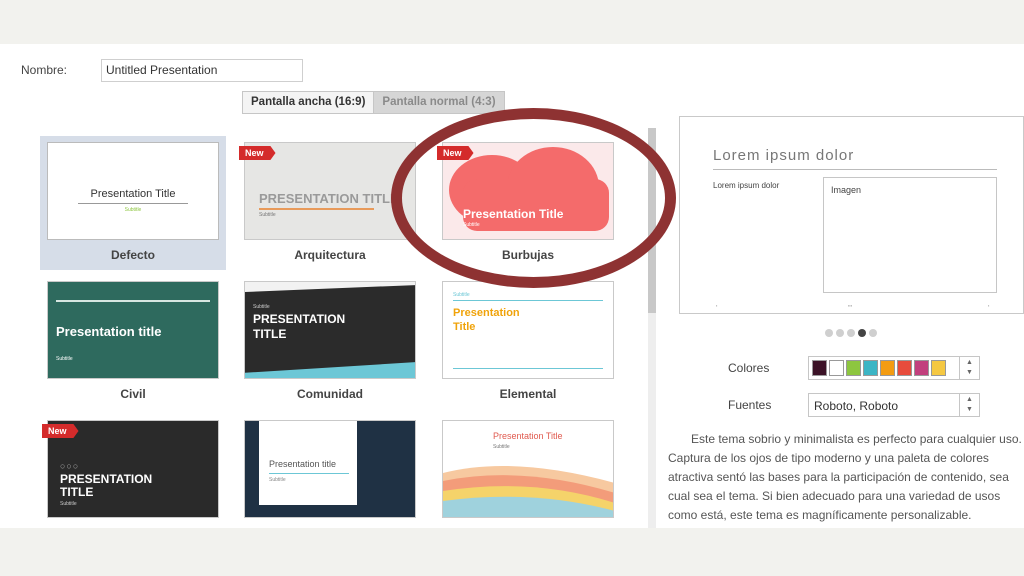 This screenshot has width=1024, height=576. What do you see at coordinates (850, 305) in the screenshot?
I see `preview-footer-center: ▪▪▪` at bounding box center [850, 305].